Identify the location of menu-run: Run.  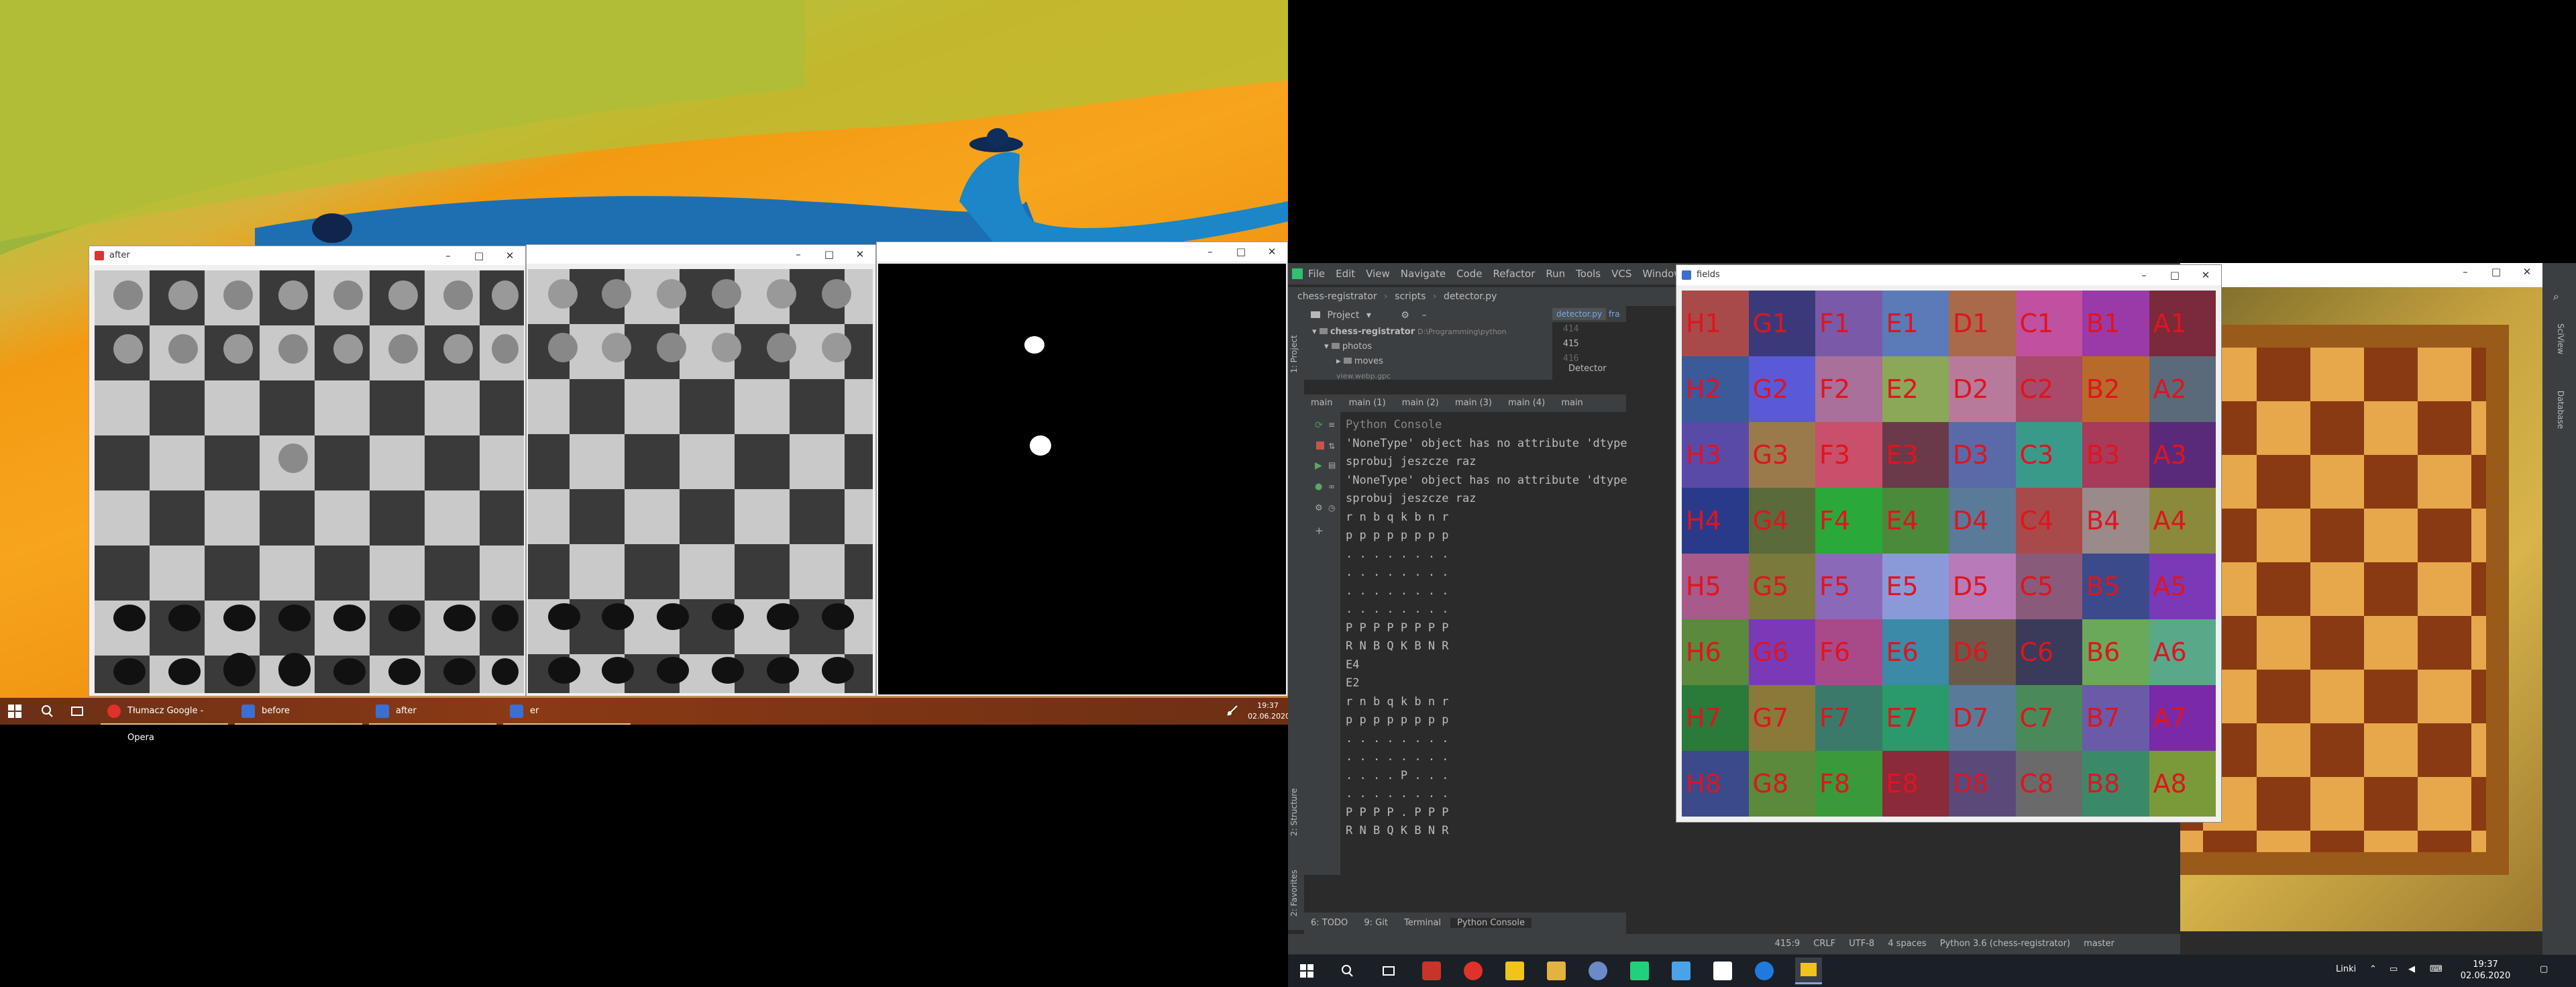
(1555, 274).